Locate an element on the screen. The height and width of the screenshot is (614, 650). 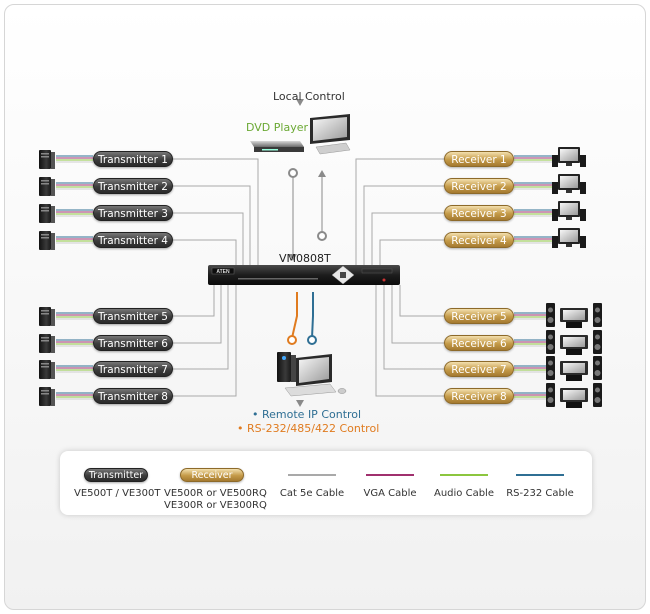
source-pc-7-icon is located at coordinates (47, 369).